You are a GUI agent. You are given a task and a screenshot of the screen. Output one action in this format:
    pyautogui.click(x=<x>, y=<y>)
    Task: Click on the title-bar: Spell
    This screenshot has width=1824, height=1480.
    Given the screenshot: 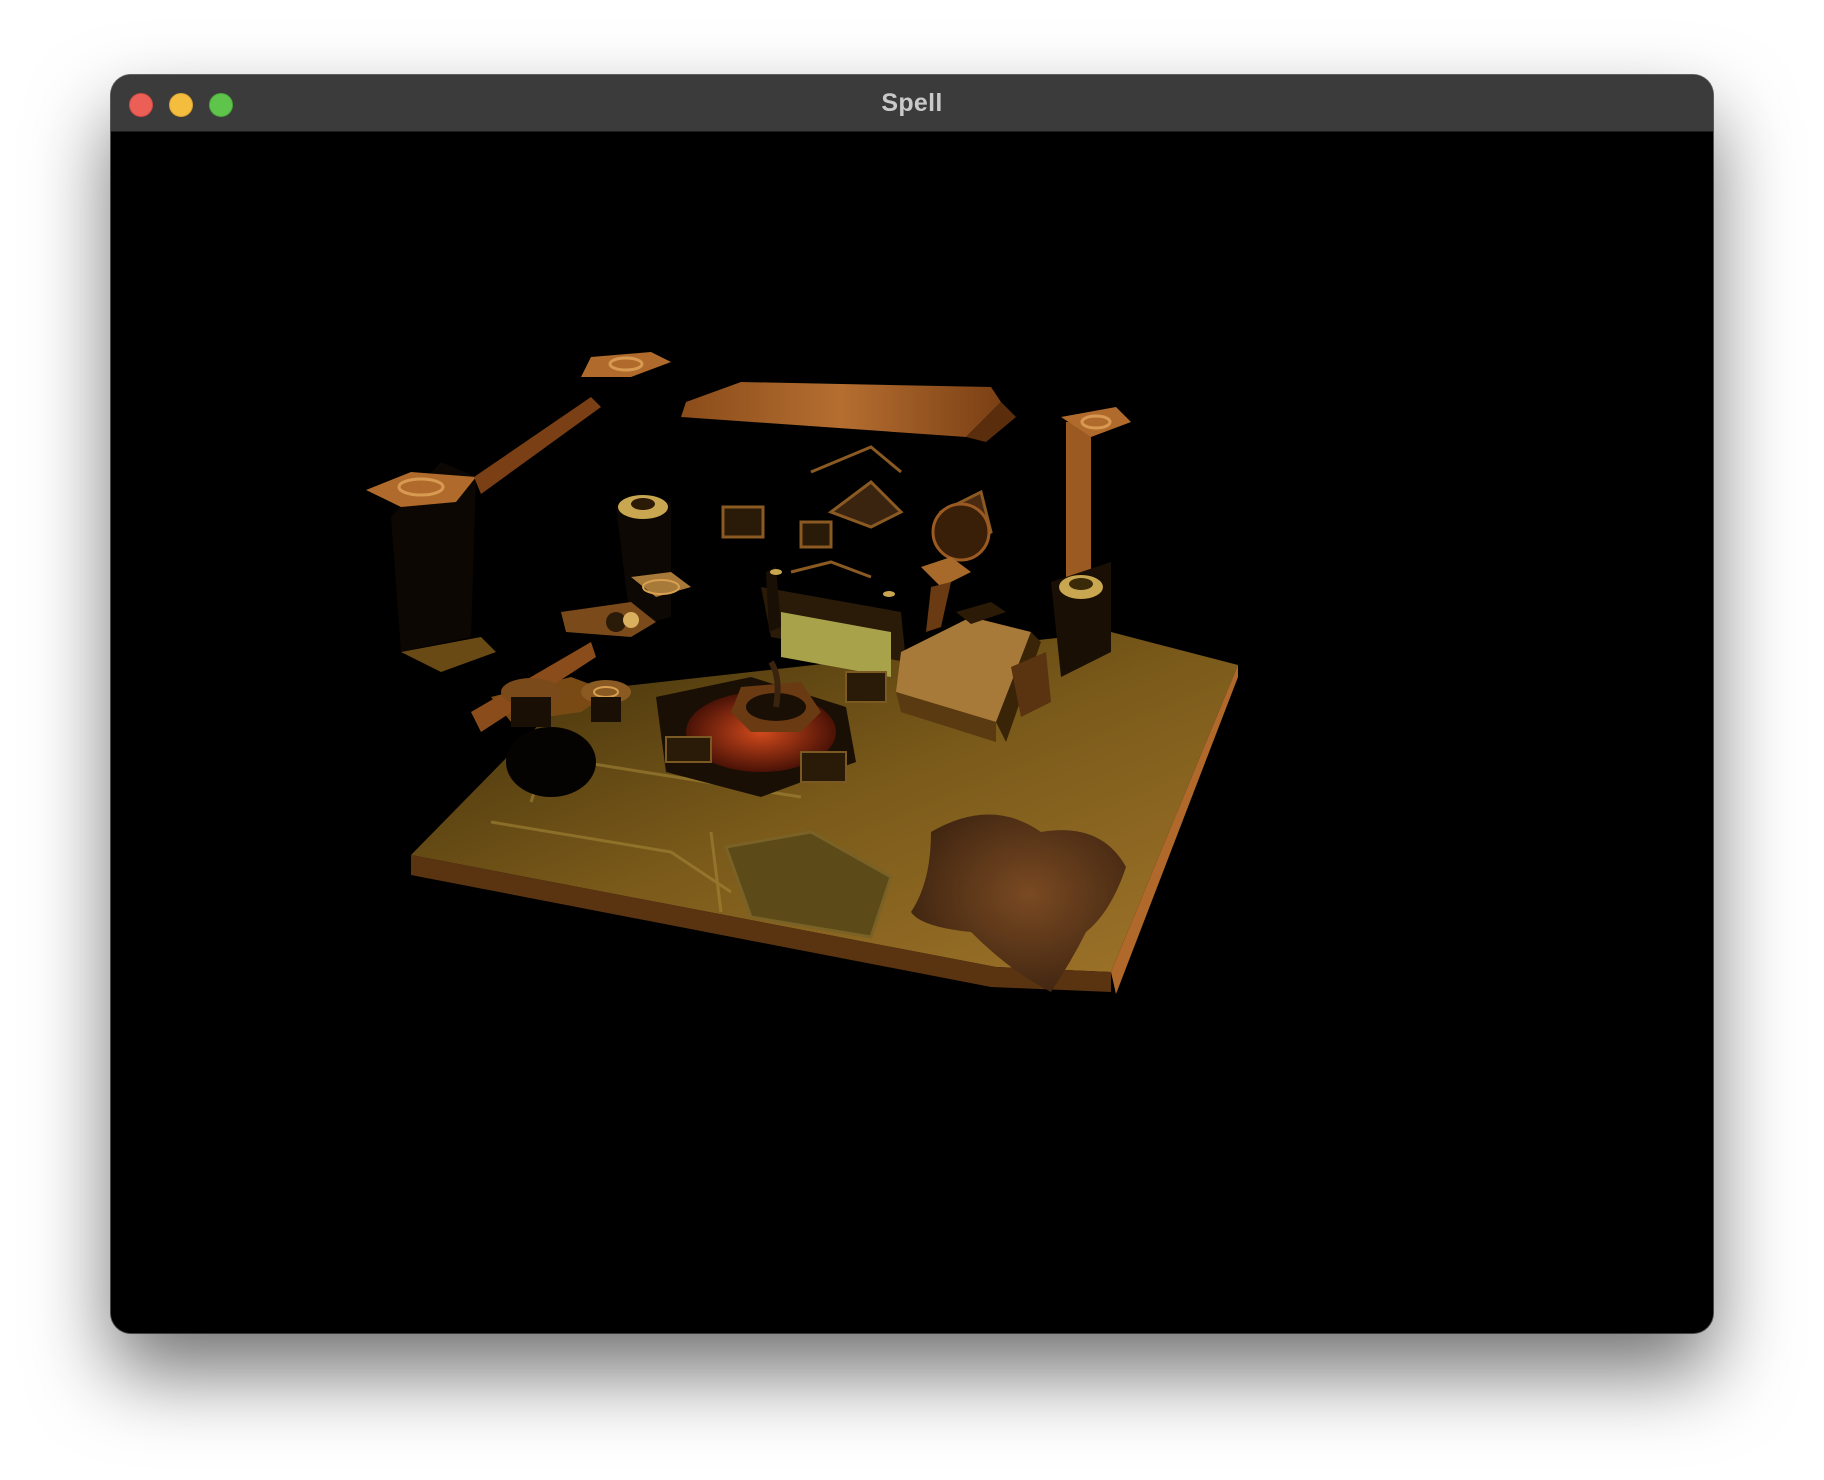 What is the action you would take?
    pyautogui.click(x=912, y=103)
    